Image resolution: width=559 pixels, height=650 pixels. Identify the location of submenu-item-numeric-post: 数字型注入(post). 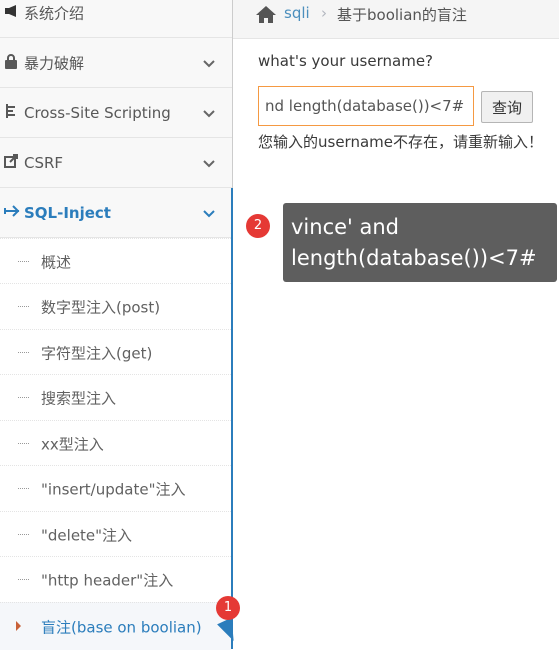
(115, 306).